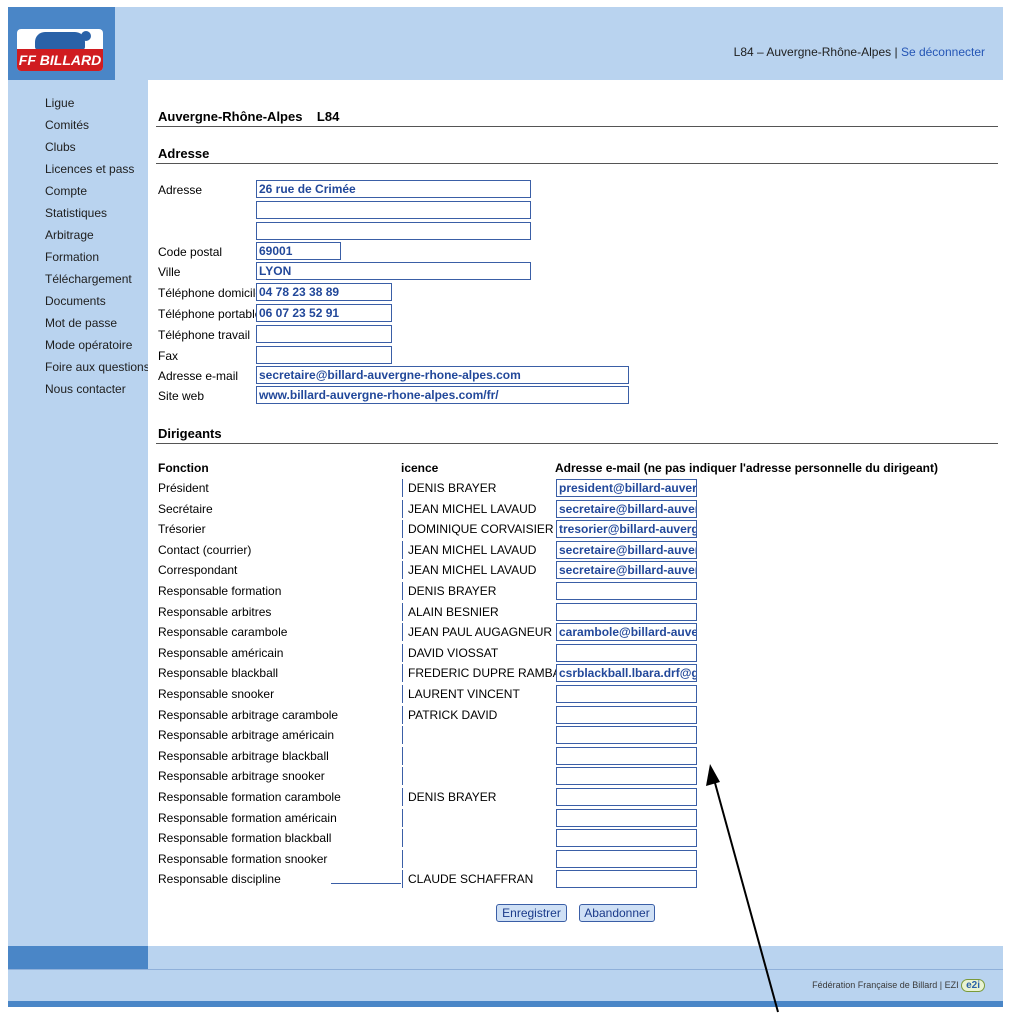  What do you see at coordinates (81, 323) in the screenshot?
I see `sidebar-item-mot-de-passe: Mot de passe` at bounding box center [81, 323].